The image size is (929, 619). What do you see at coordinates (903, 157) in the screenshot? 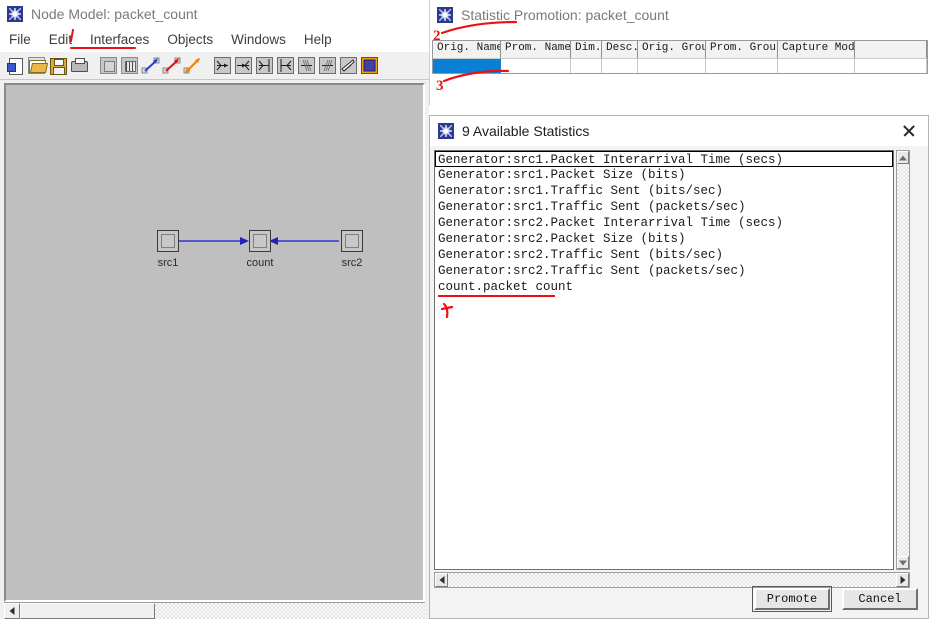
I see `scroll-up-button` at bounding box center [903, 157].